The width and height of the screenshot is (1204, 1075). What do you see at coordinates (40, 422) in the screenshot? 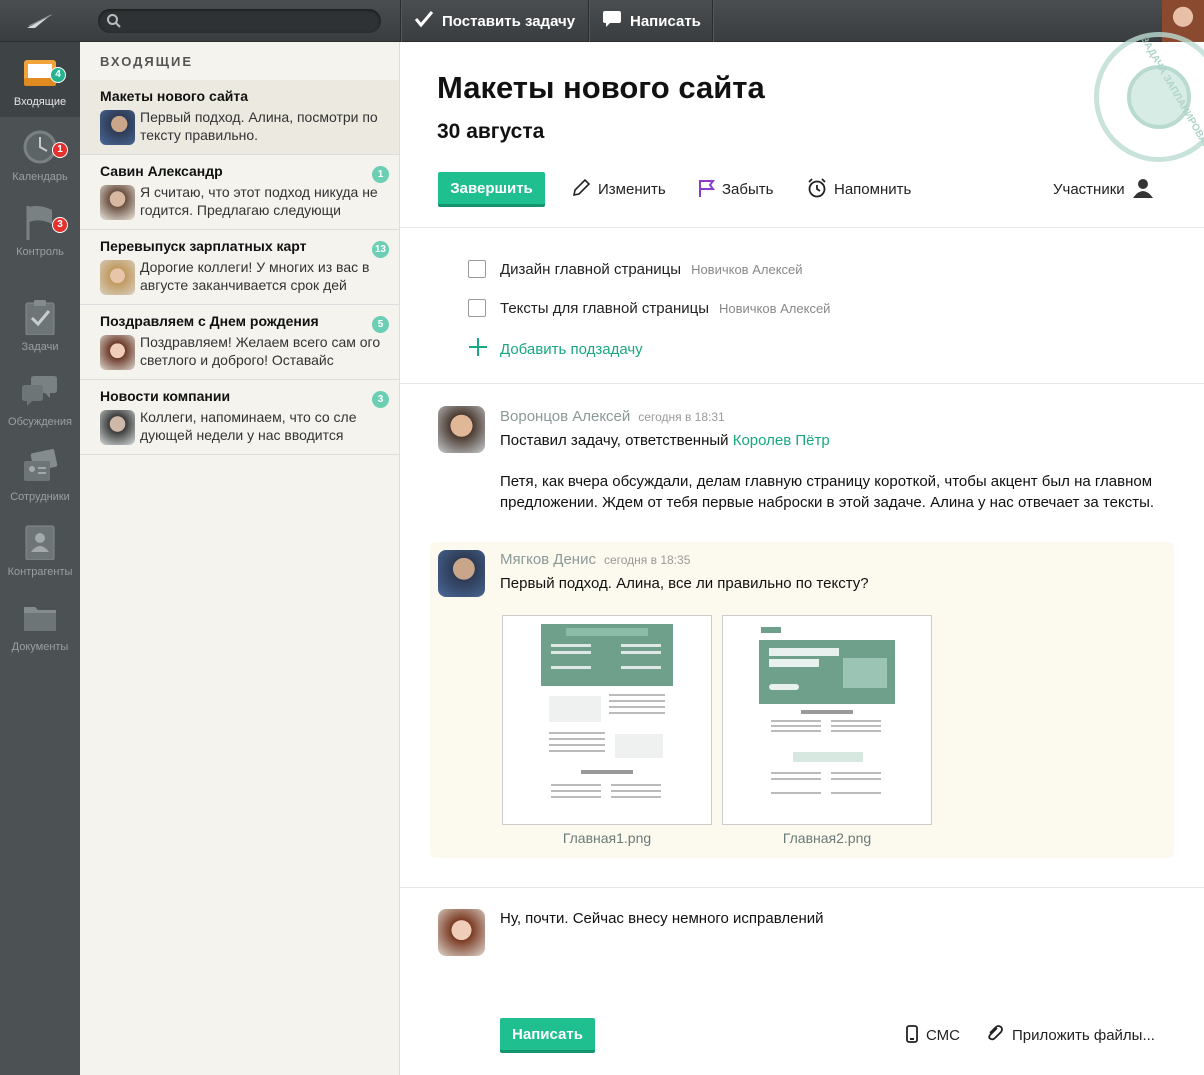
I see `nav-label: Обсуждения` at bounding box center [40, 422].